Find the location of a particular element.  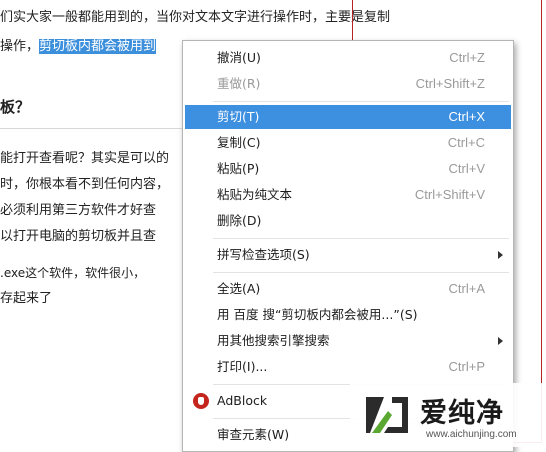

inspect-label: 审查元素(W) is located at coordinates (253, 434).